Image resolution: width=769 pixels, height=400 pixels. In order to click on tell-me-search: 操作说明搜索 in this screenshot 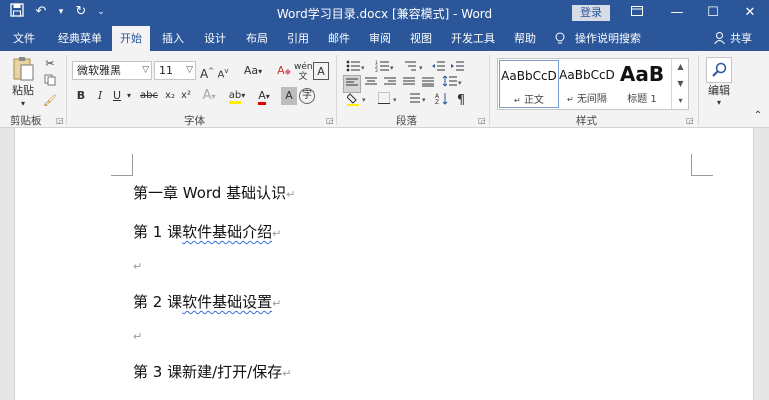, I will do `click(609, 38)`.